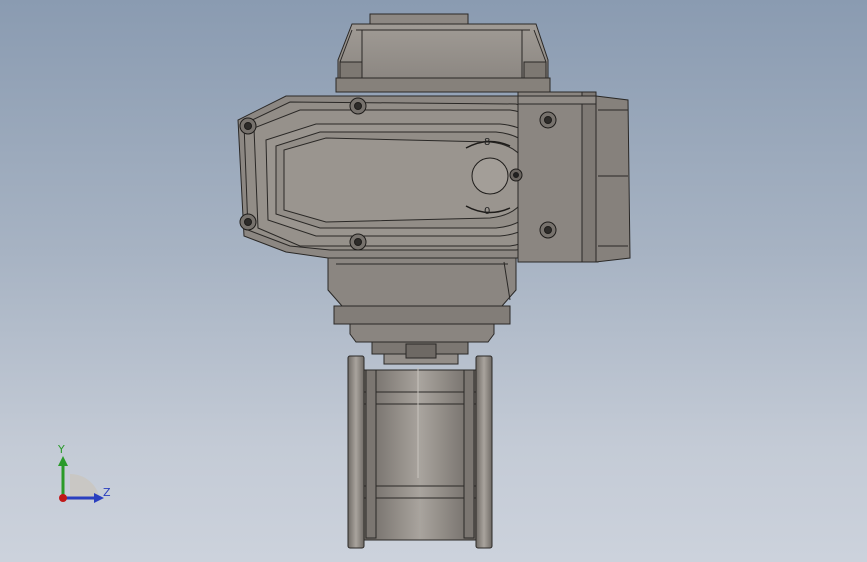  I want to click on triad-z-label: Z, so click(107, 492).